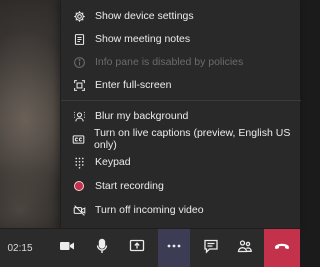  What do you see at coordinates (79, 39) in the screenshot?
I see `notes-icon` at bounding box center [79, 39].